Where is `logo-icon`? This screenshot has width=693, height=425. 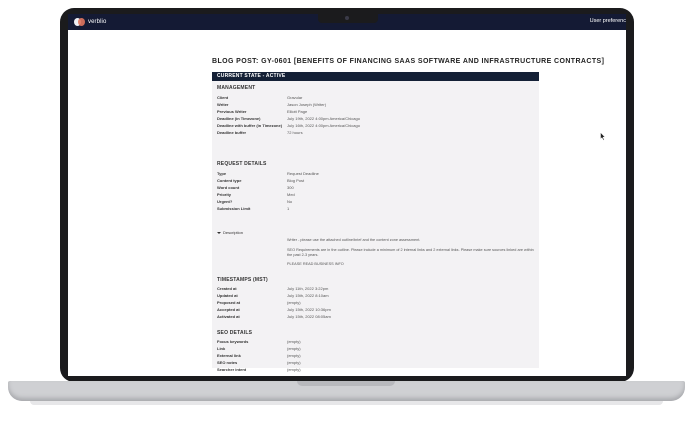 logo-icon is located at coordinates (80, 22).